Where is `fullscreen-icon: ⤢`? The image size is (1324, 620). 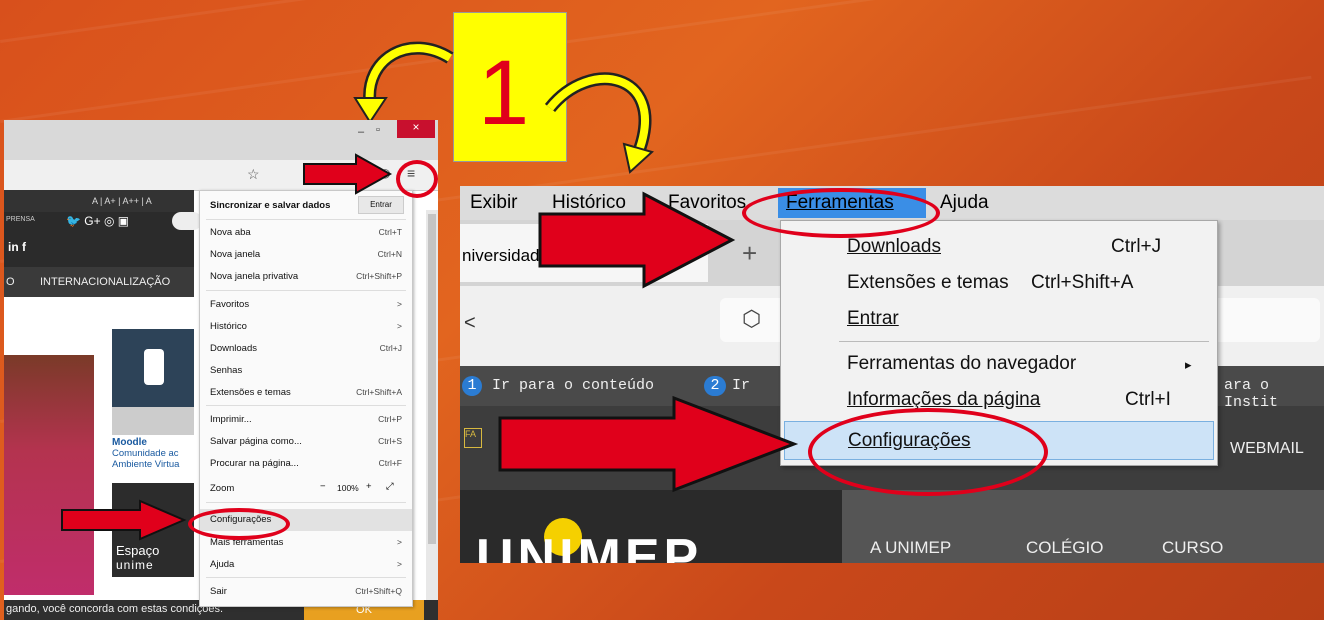 fullscreen-icon: ⤢ is located at coordinates (390, 486).